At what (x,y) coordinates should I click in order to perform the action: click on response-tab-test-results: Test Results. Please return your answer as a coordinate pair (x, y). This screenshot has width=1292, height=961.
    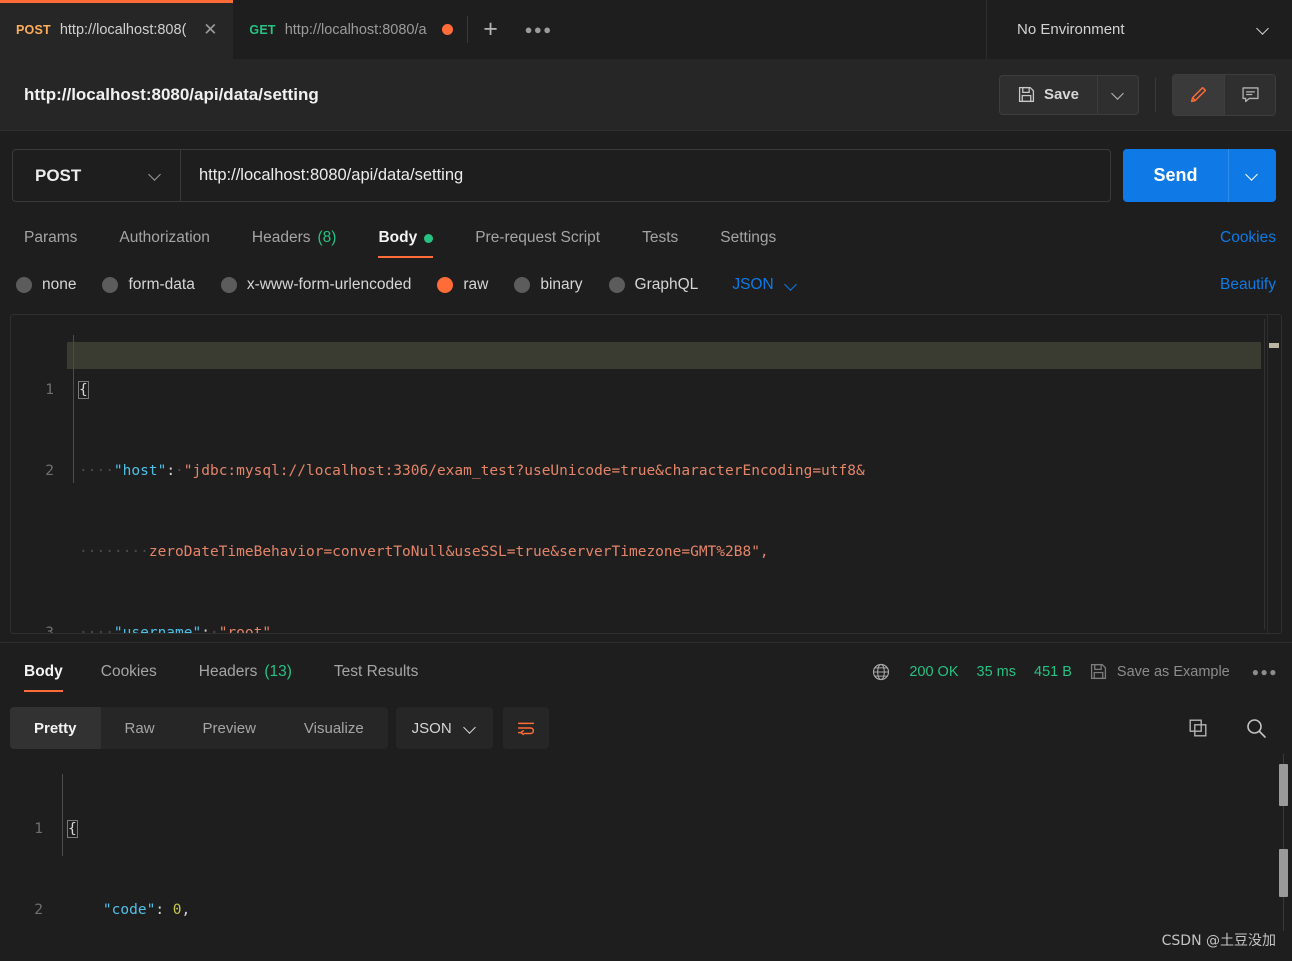
    Looking at the image, I should click on (376, 677).